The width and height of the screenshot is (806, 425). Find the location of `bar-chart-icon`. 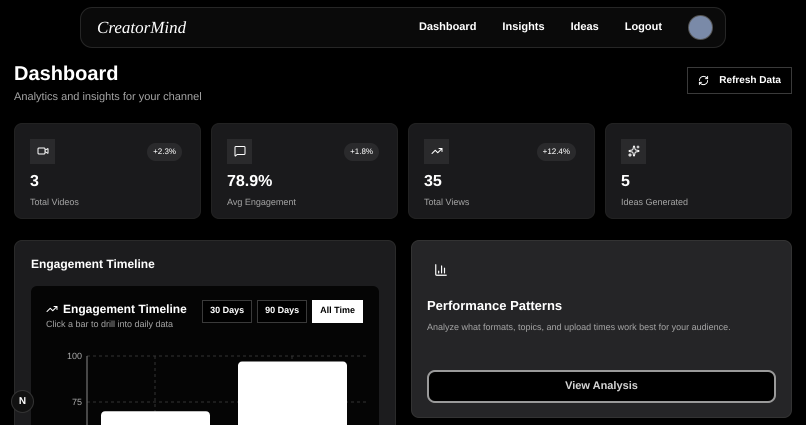

bar-chart-icon is located at coordinates (441, 269).